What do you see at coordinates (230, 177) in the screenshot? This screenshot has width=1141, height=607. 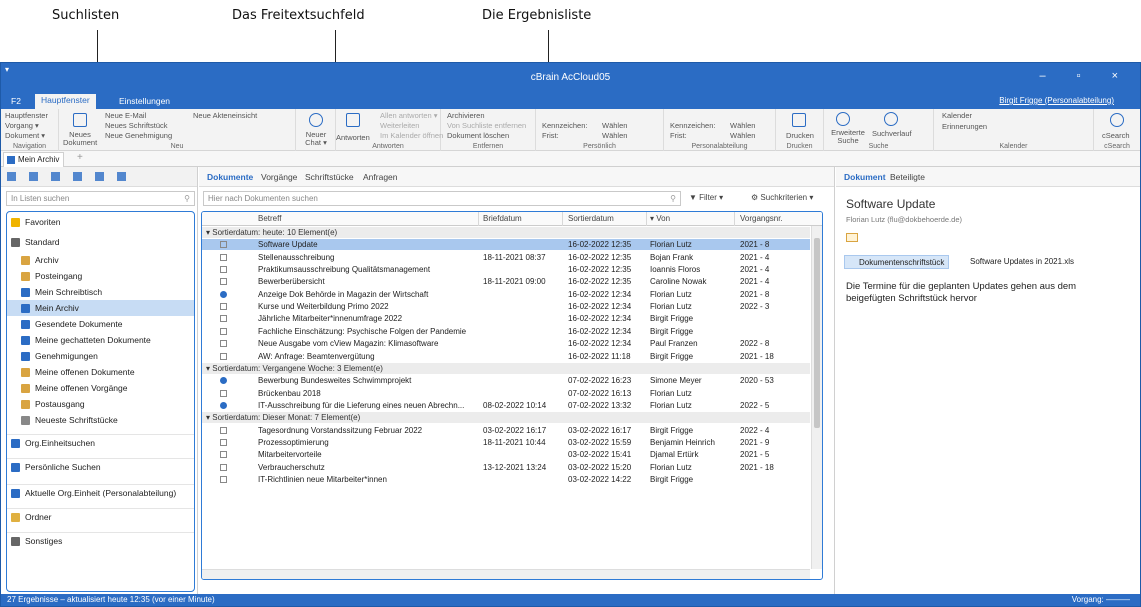 I see `tab-dokumente: Dokumente` at bounding box center [230, 177].